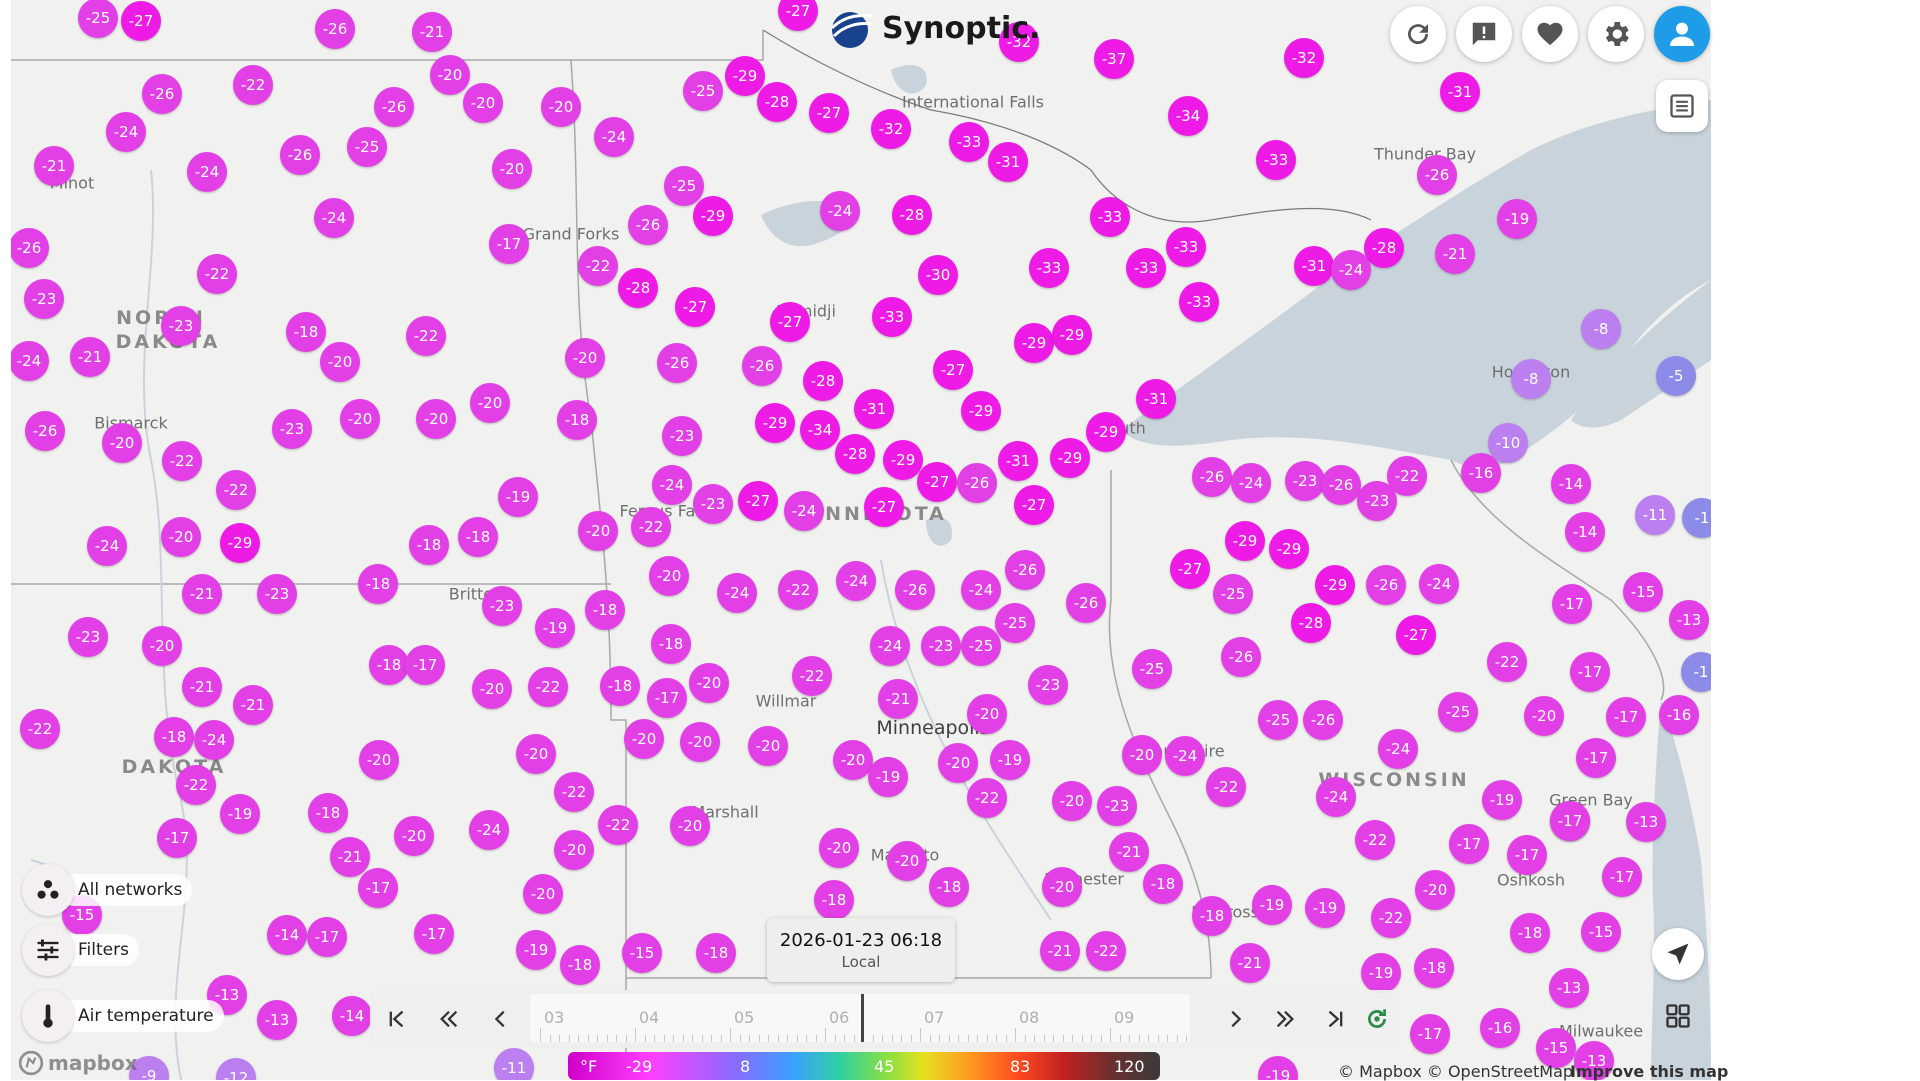 Image resolution: width=1920 pixels, height=1081 pixels. What do you see at coordinates (48, 890) in the screenshot?
I see `networks-button` at bounding box center [48, 890].